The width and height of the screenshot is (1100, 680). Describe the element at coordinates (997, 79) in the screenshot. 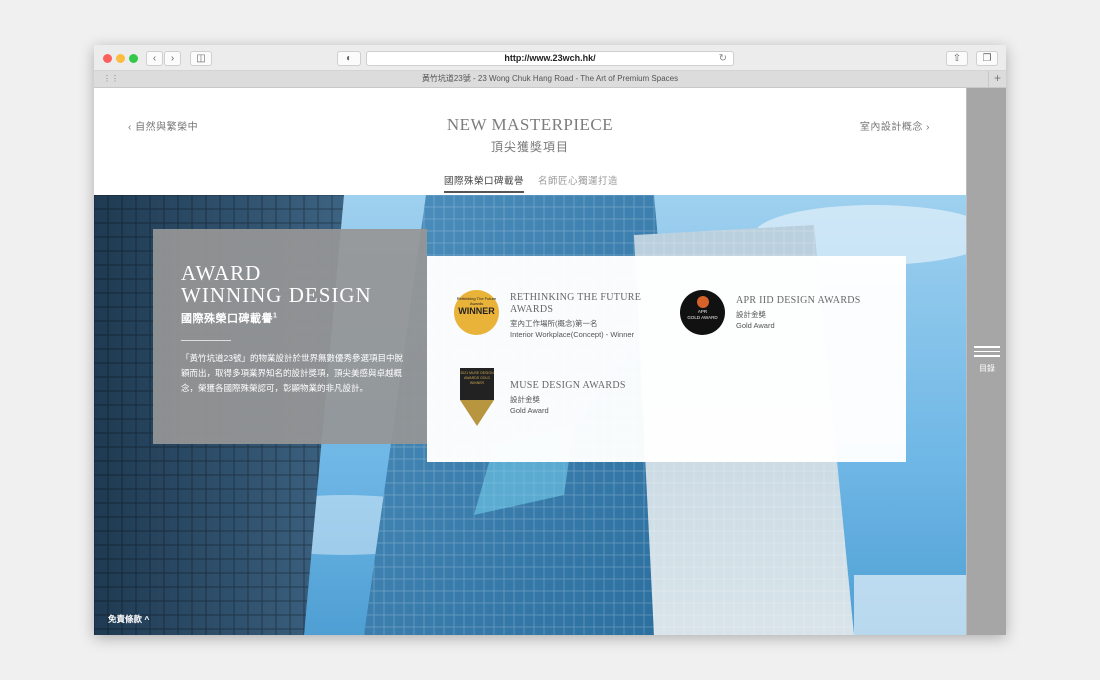

I see `new-tab-button: +` at that location.